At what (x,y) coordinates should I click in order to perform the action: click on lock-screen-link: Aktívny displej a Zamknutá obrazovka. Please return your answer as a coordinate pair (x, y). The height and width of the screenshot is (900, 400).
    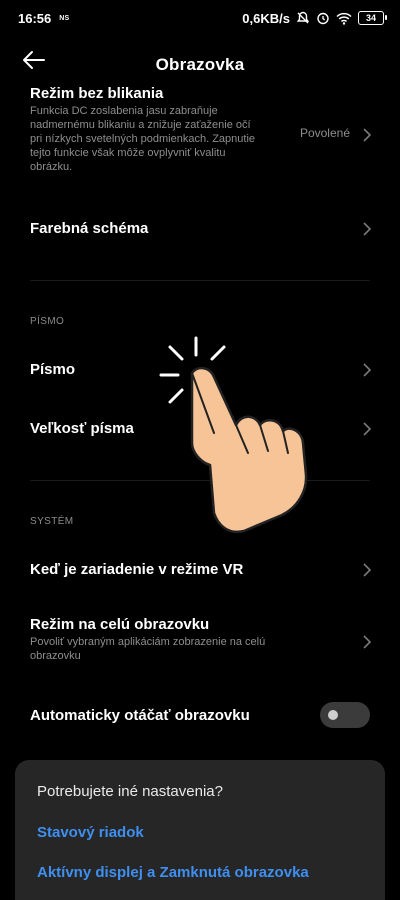
    Looking at the image, I should click on (173, 872).